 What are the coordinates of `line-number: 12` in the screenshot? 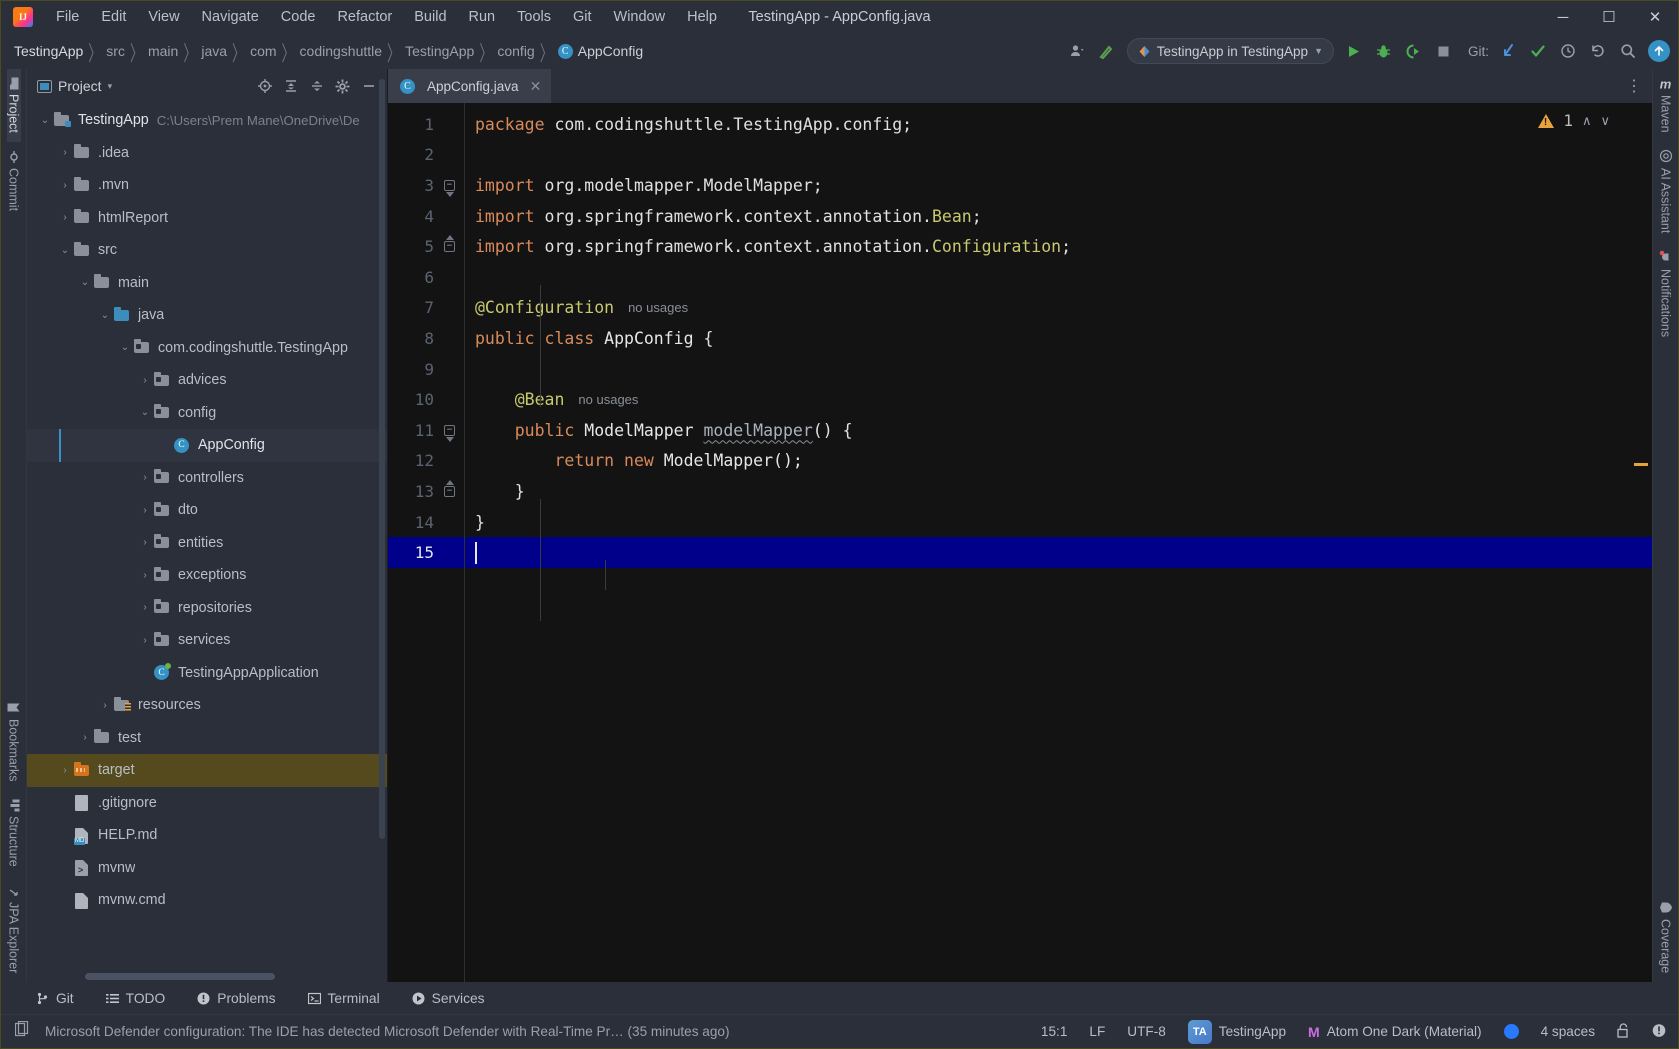 It's located at (426, 461).